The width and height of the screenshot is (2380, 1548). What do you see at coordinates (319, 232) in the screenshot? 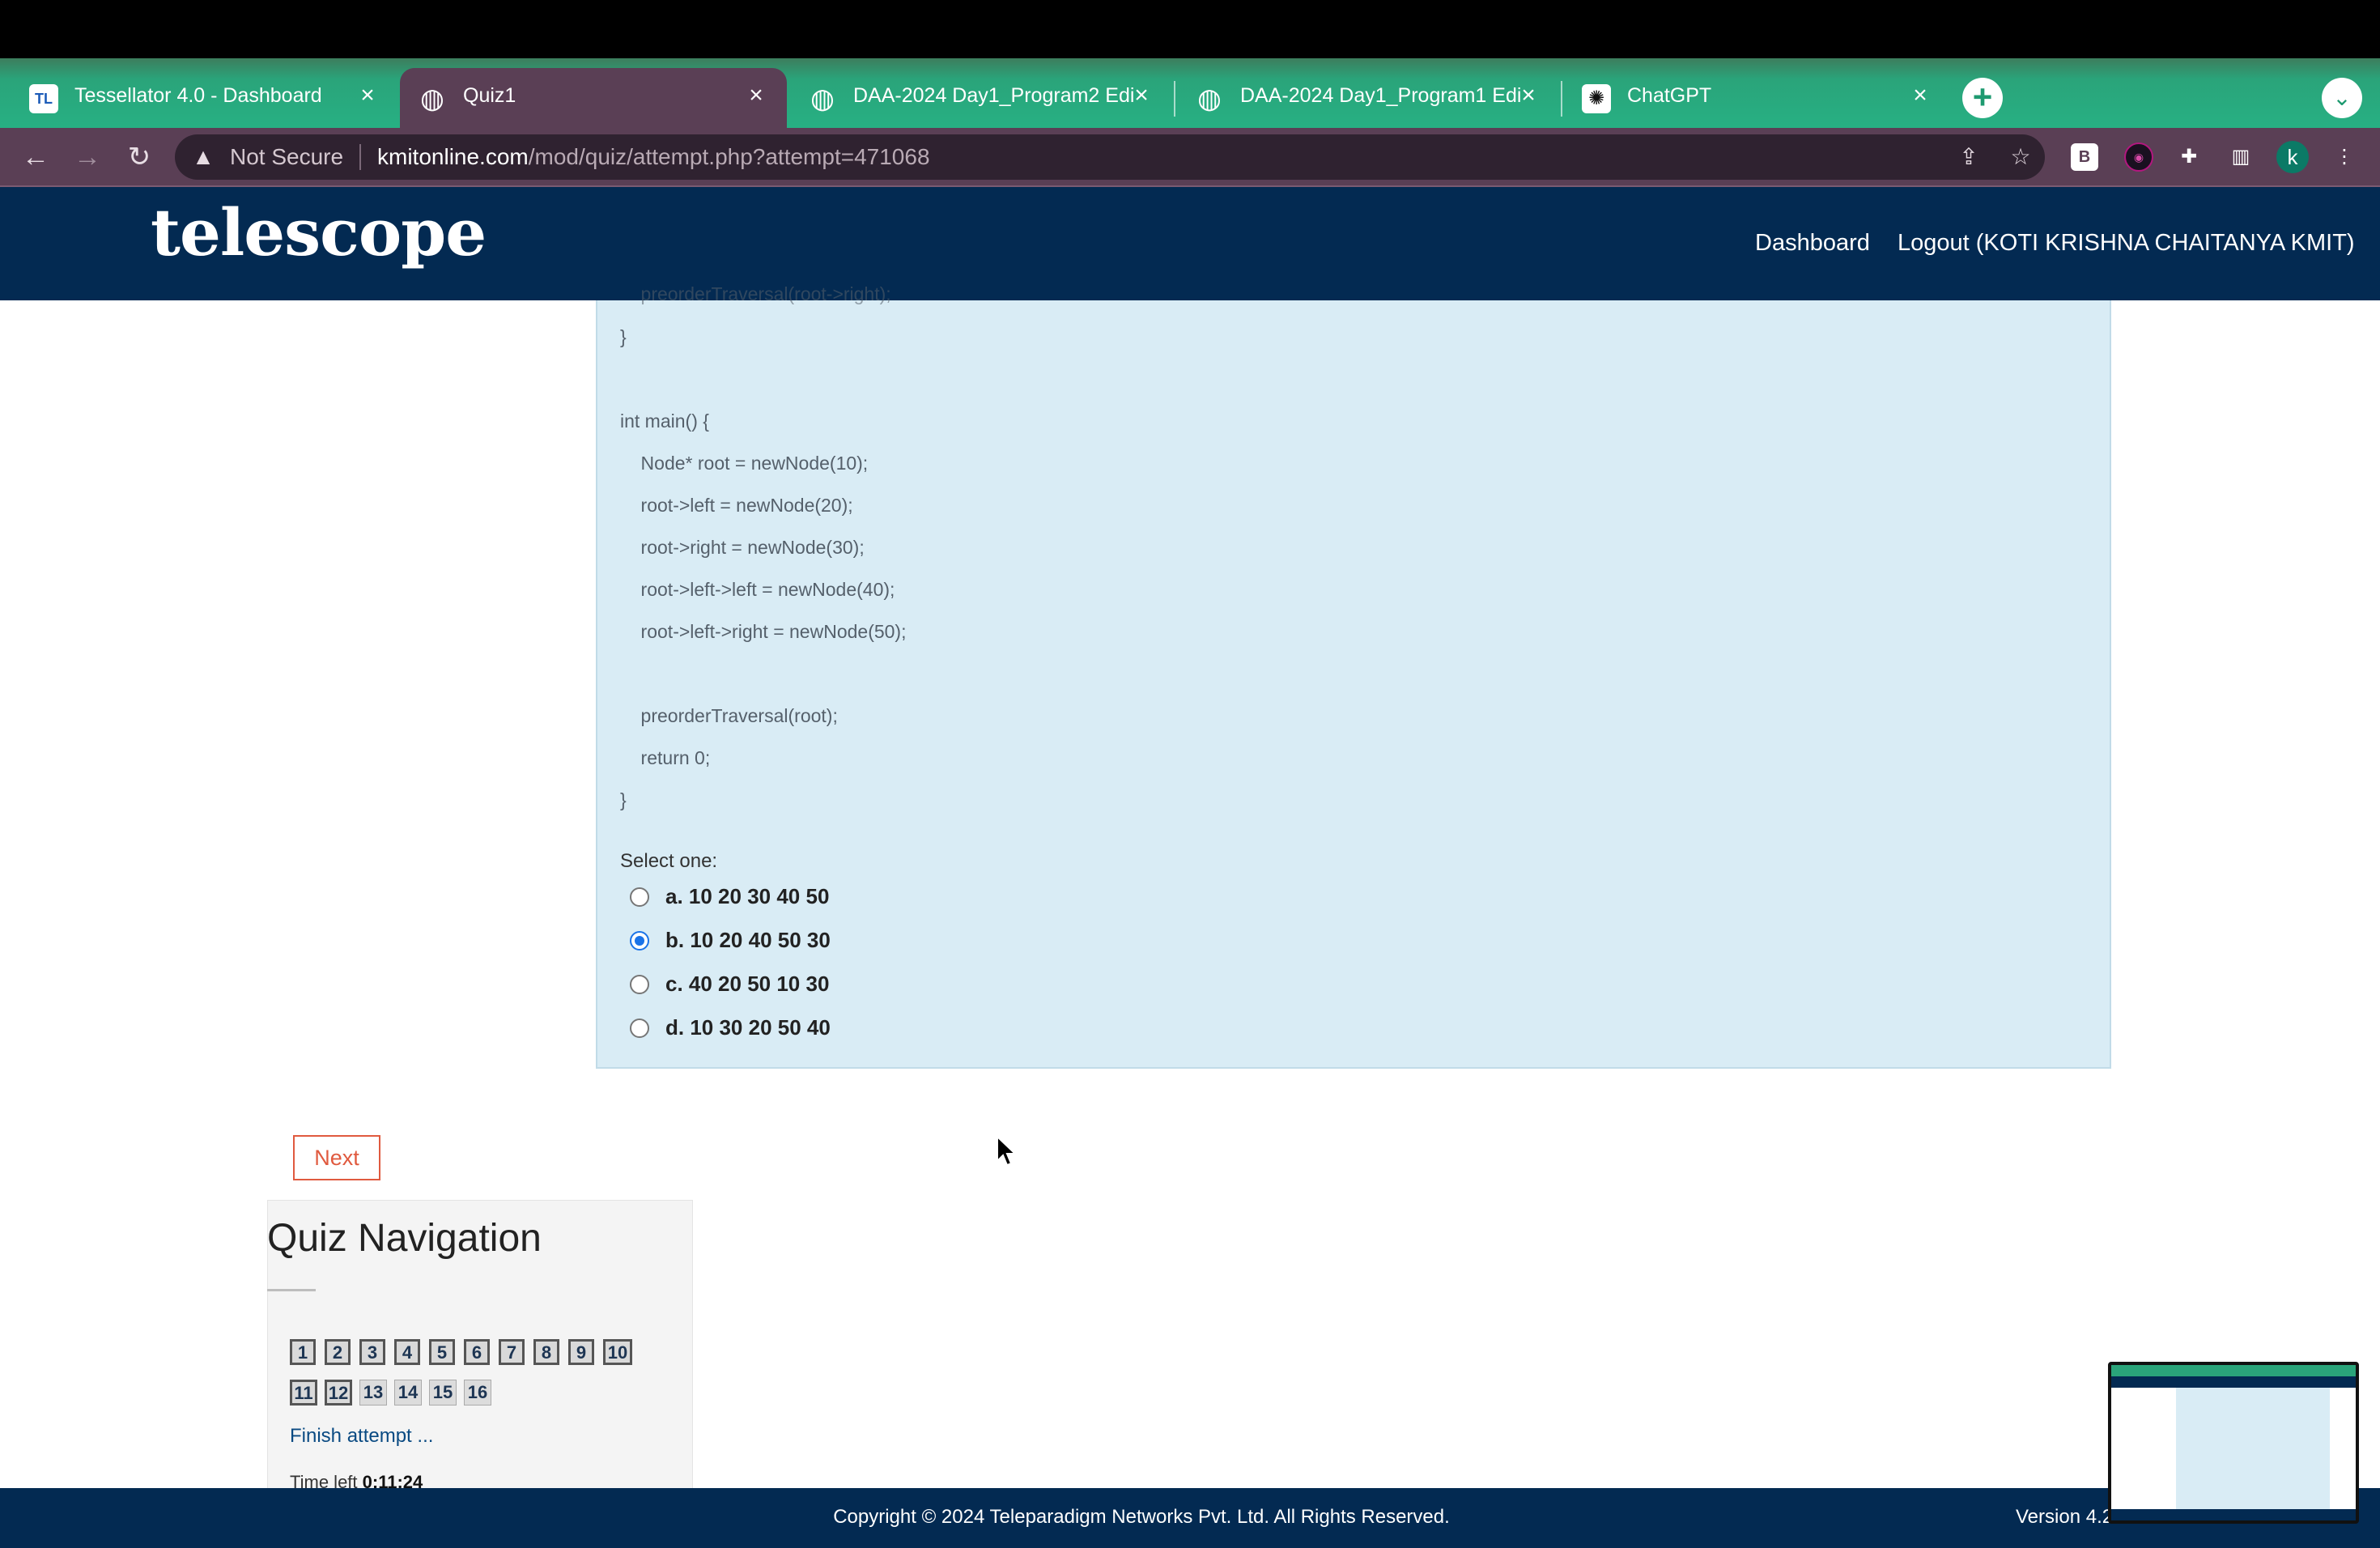
I see `site-logo: telescope` at bounding box center [319, 232].